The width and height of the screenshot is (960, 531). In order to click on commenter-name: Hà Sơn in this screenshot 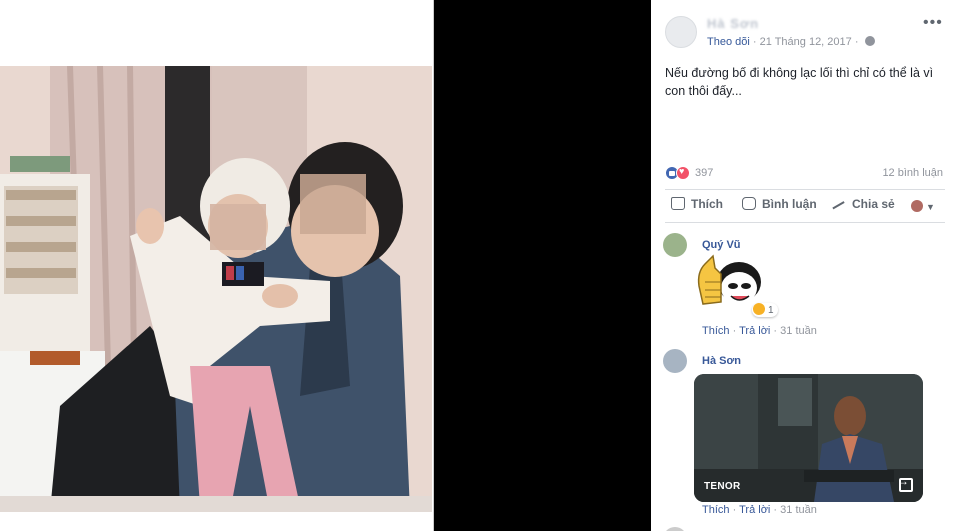, I will do `click(721, 361)`.